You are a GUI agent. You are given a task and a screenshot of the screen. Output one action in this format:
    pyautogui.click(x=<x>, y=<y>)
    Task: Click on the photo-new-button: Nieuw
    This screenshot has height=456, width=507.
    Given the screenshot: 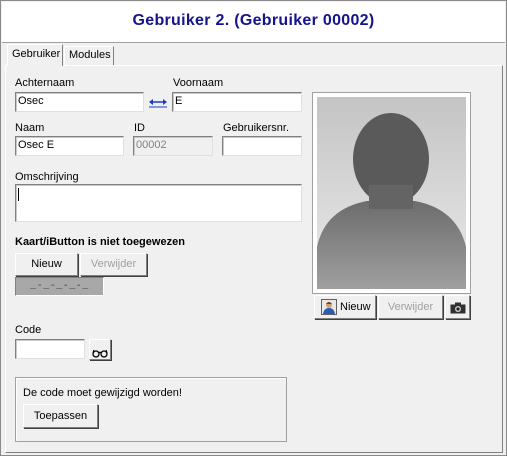 What is the action you would take?
    pyautogui.click(x=345, y=307)
    